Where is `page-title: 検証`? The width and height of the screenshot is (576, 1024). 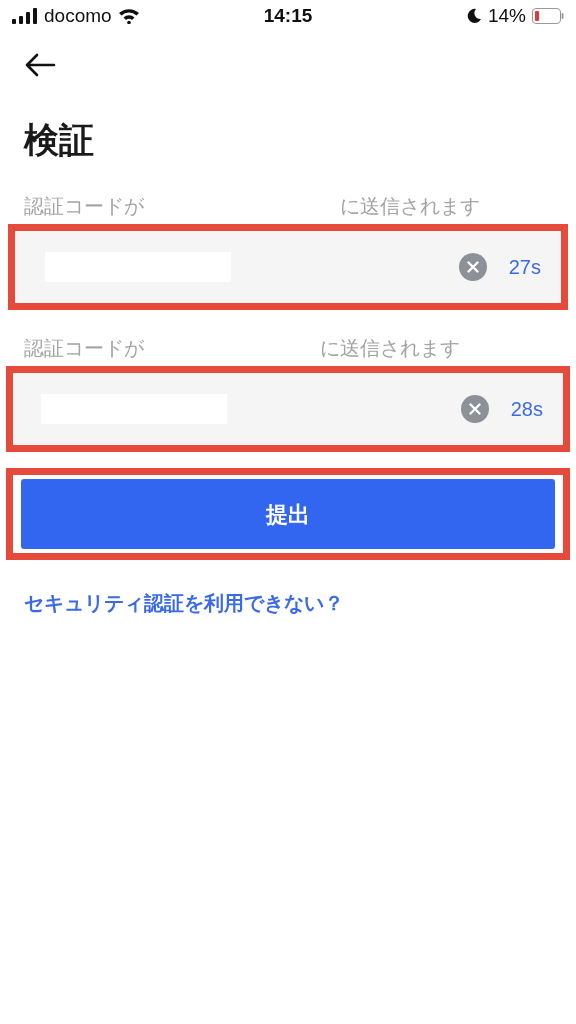
page-title: 検証 is located at coordinates (59, 140).